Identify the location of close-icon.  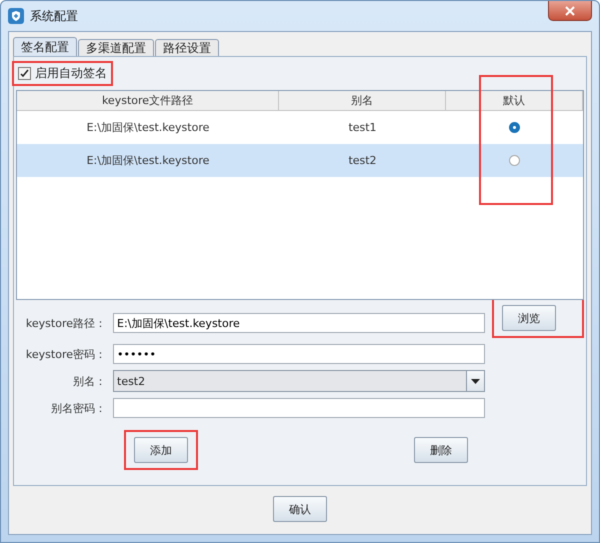
(570, 11).